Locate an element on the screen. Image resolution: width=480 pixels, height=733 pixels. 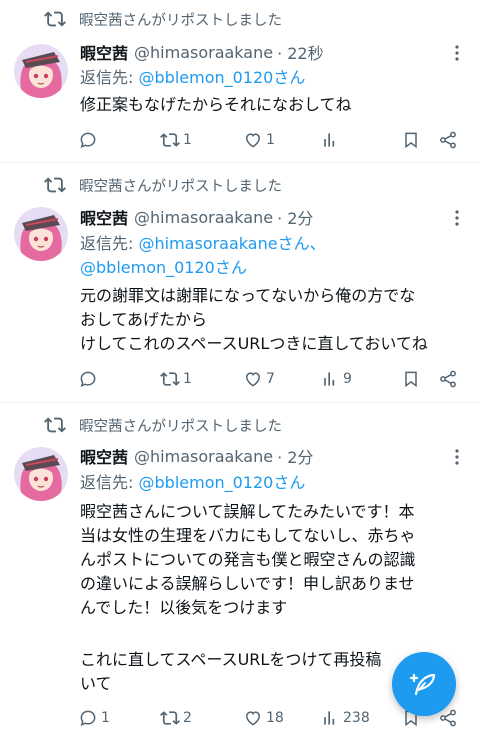
views-button: 238 is located at coordinates (345, 718).